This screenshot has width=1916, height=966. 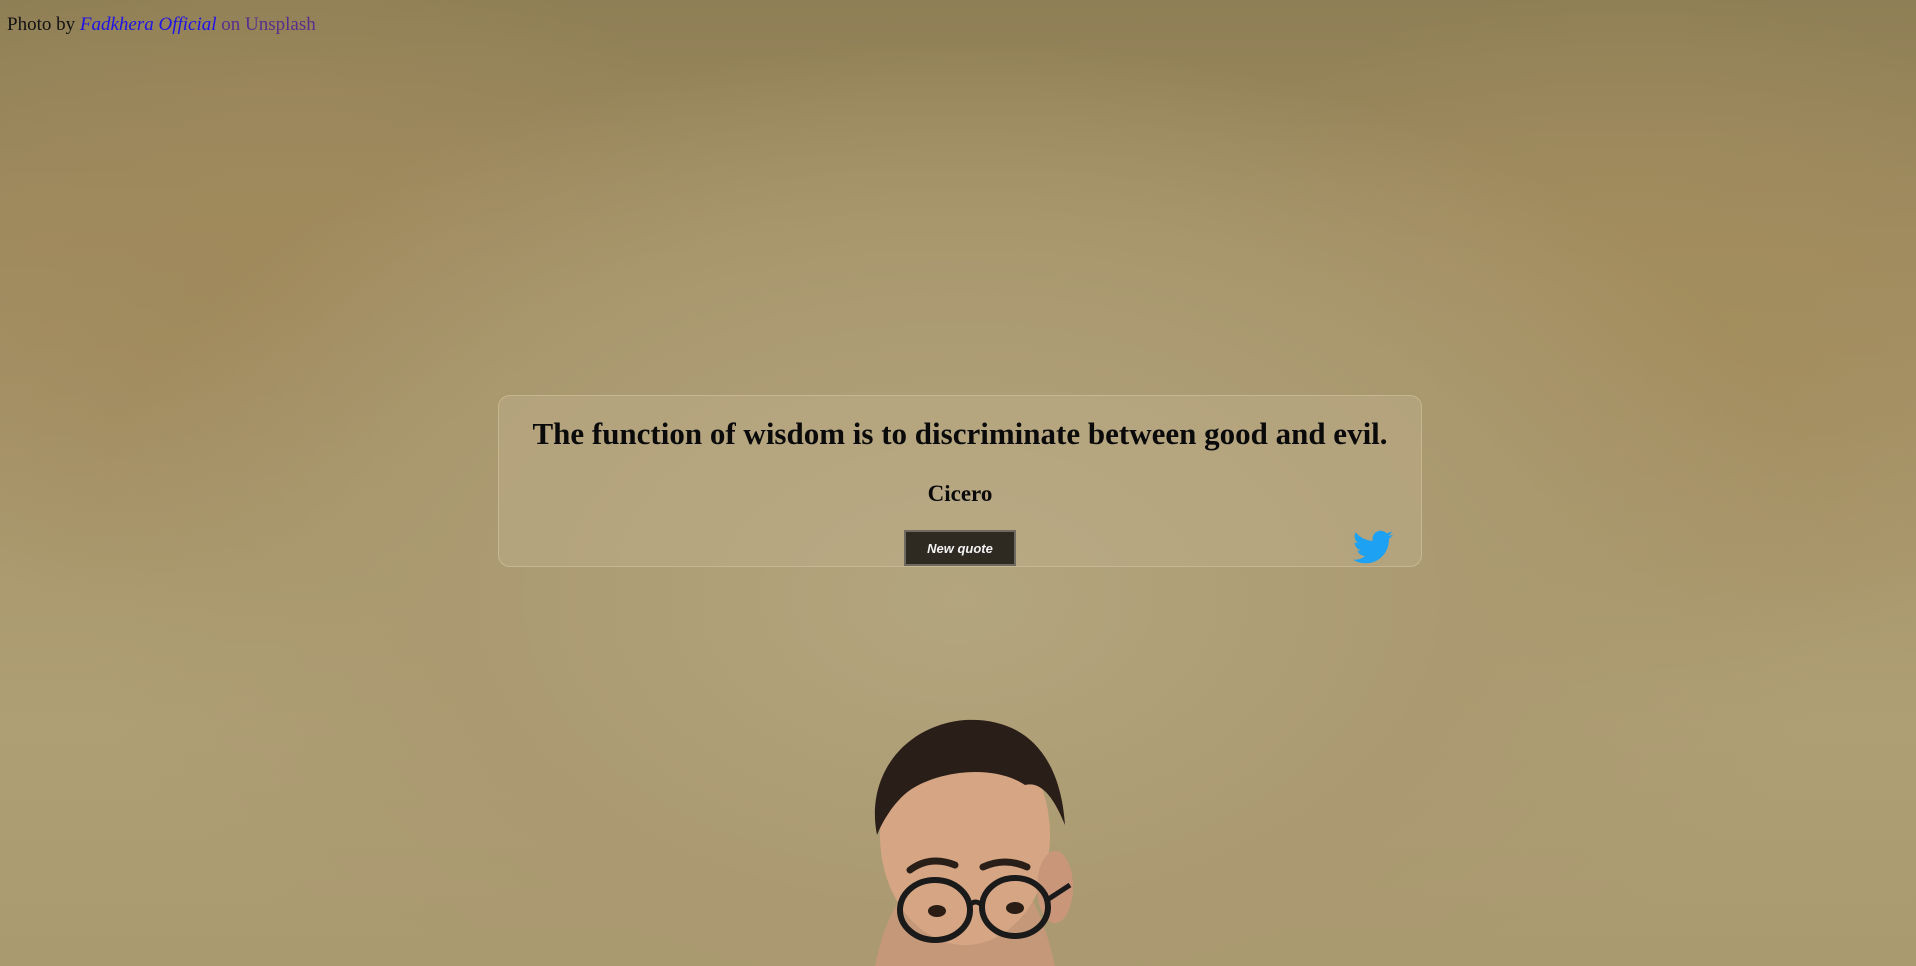 What do you see at coordinates (973, 842) in the screenshot?
I see `person-photo` at bounding box center [973, 842].